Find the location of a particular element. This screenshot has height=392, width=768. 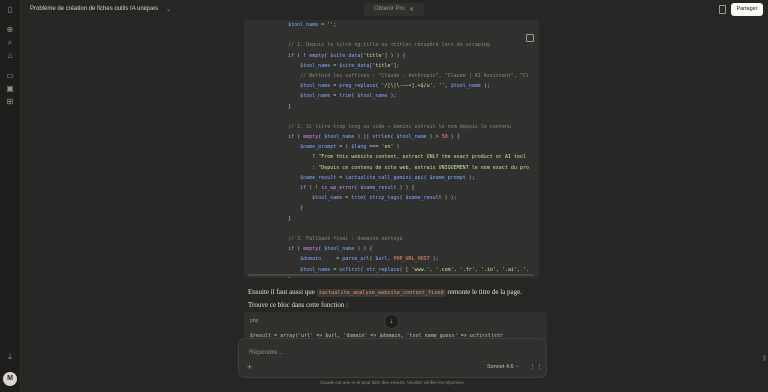

code-line: if ( ! empty( $site_data['title'] ) ) { is located at coordinates (347, 55).